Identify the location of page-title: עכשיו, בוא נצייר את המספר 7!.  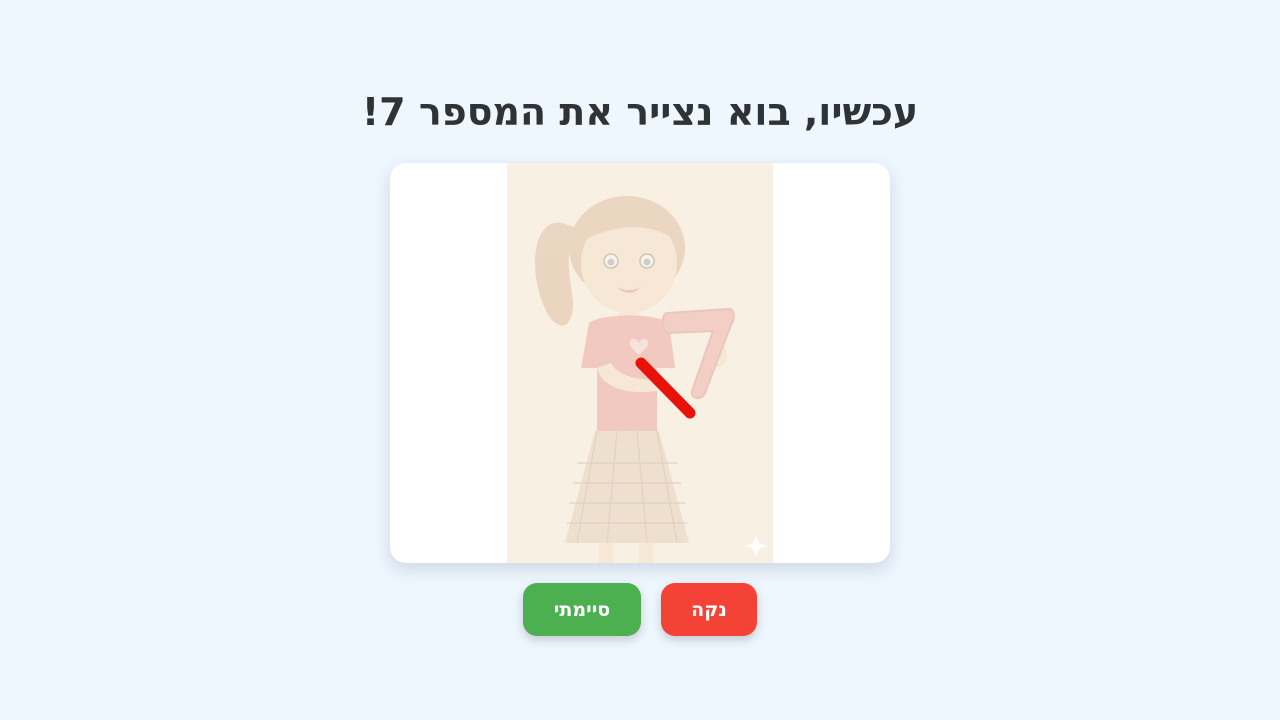
(640, 112).